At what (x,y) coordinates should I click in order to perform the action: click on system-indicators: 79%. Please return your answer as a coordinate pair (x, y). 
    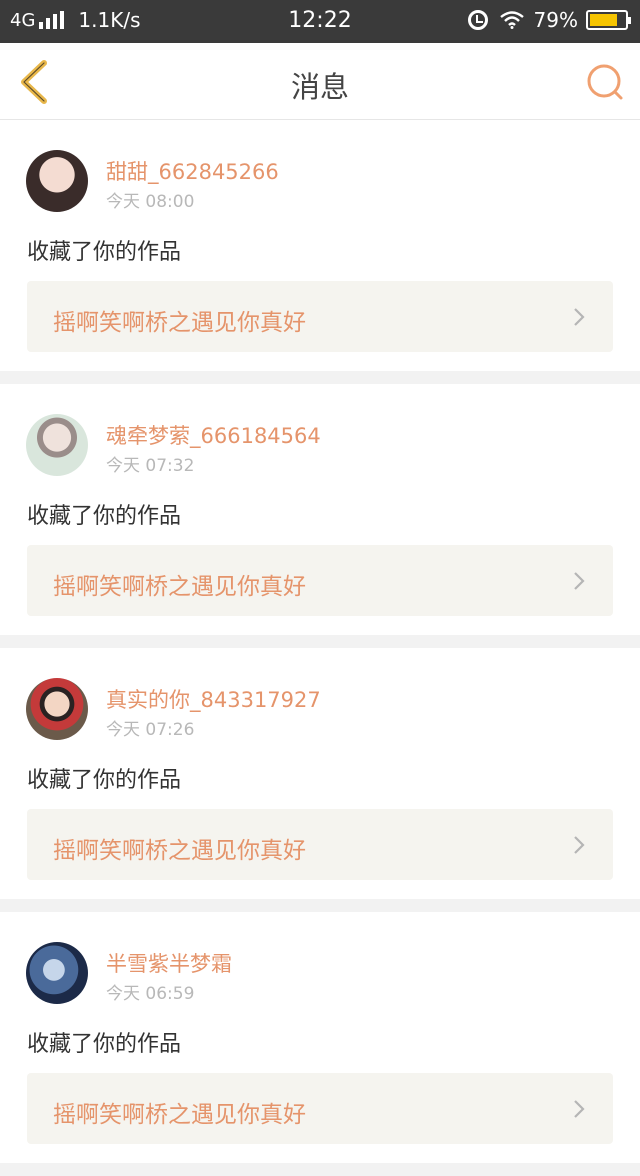
    Looking at the image, I should click on (549, 20).